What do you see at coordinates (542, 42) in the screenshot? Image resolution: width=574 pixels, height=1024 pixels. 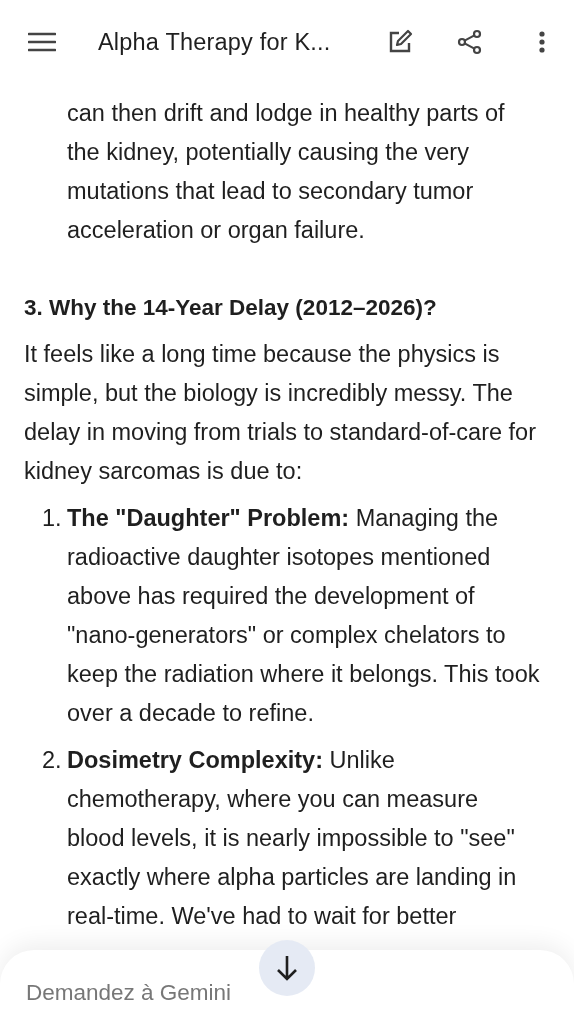 I see `more-icon` at bounding box center [542, 42].